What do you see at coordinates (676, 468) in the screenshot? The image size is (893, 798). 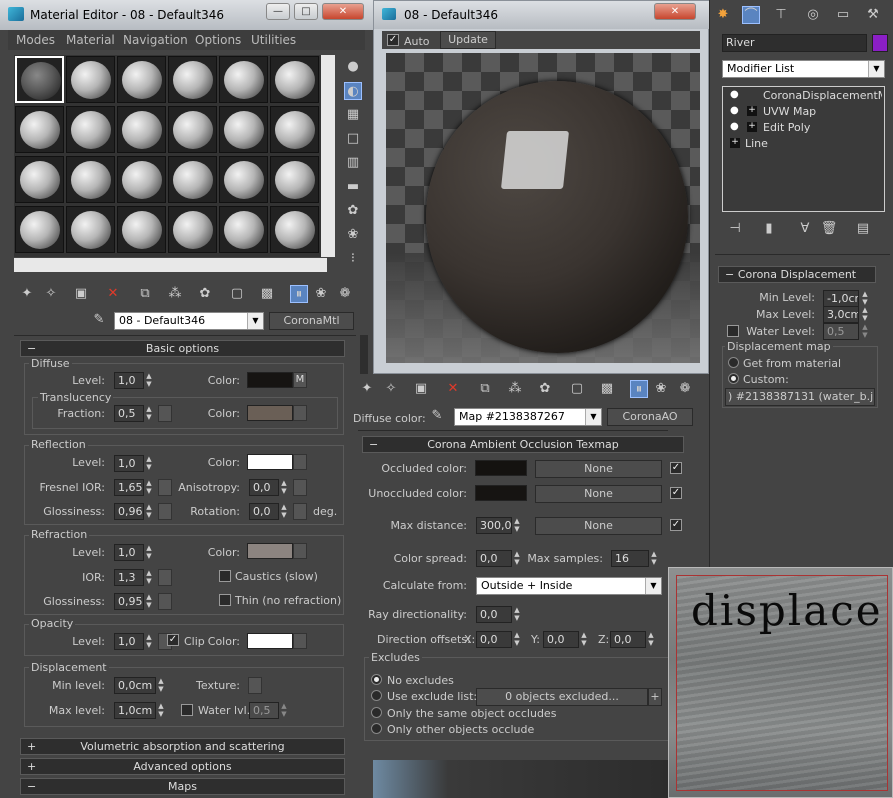 I see `occluded-map-checkbox: ✓` at bounding box center [676, 468].